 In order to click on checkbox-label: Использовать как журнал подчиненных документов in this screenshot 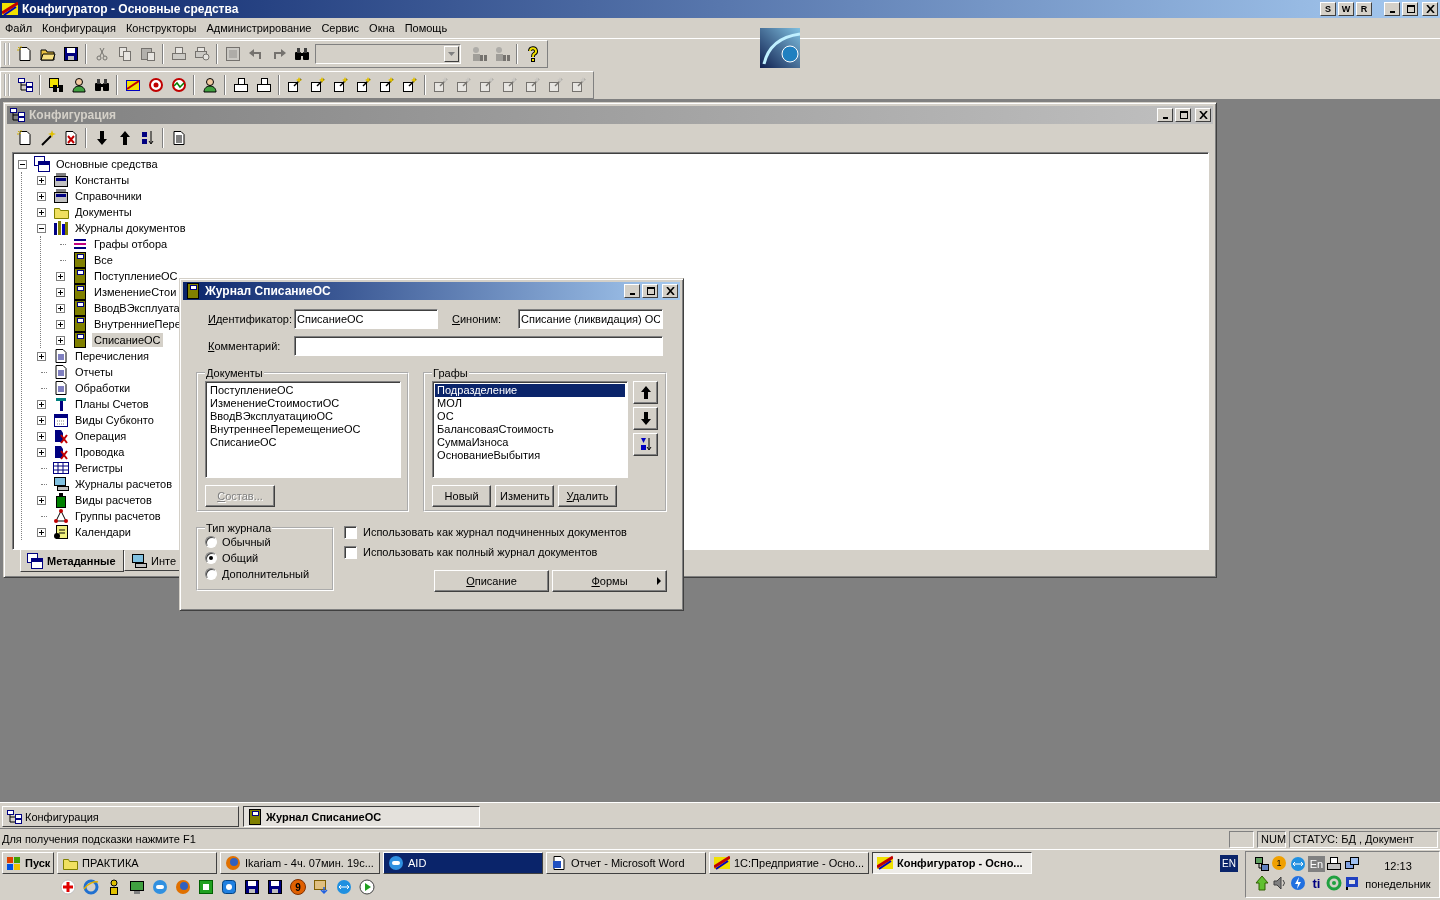, I will do `click(495, 532)`.